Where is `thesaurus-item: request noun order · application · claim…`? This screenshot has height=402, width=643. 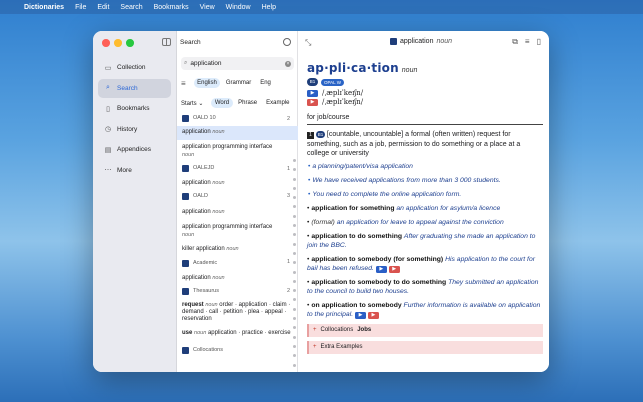 thesaurus-item: request noun order · application · claim… is located at coordinates (237, 313).